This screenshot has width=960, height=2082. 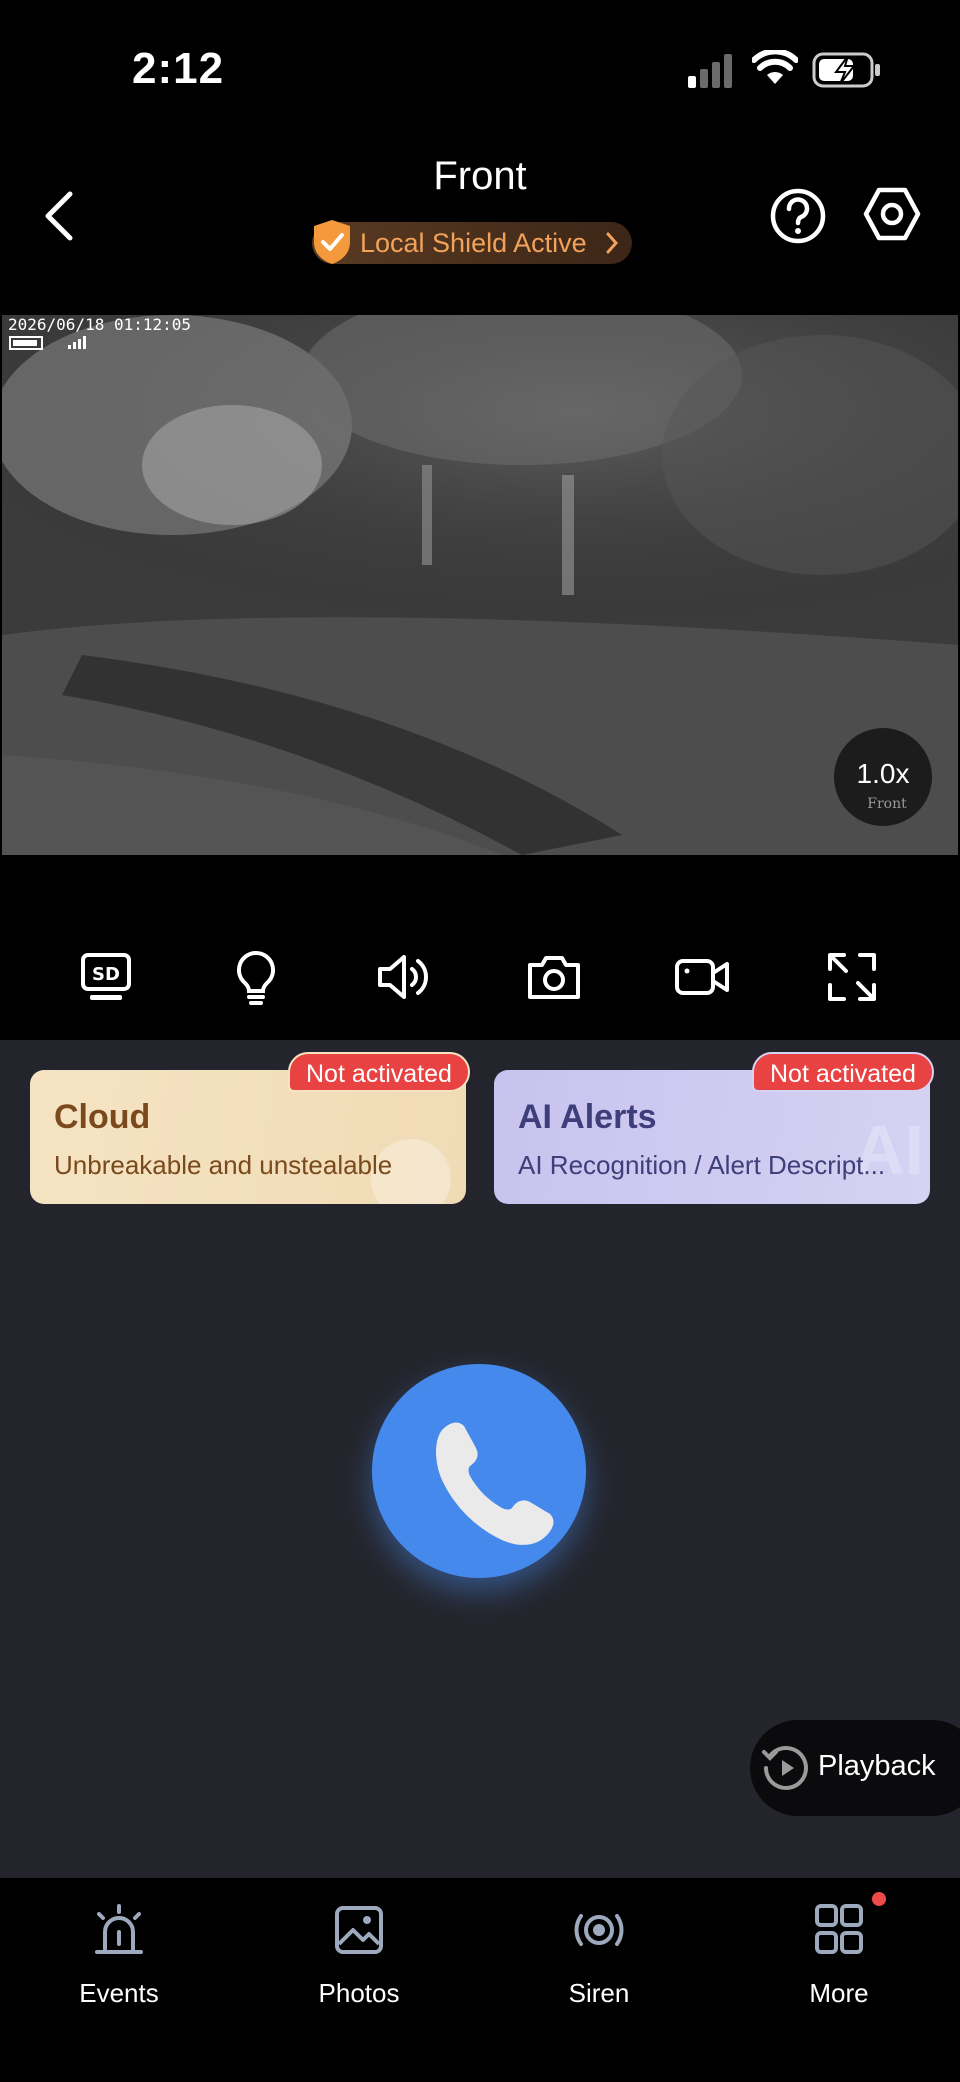 I want to click on status-bar: 2:12, so click(x=480, y=60).